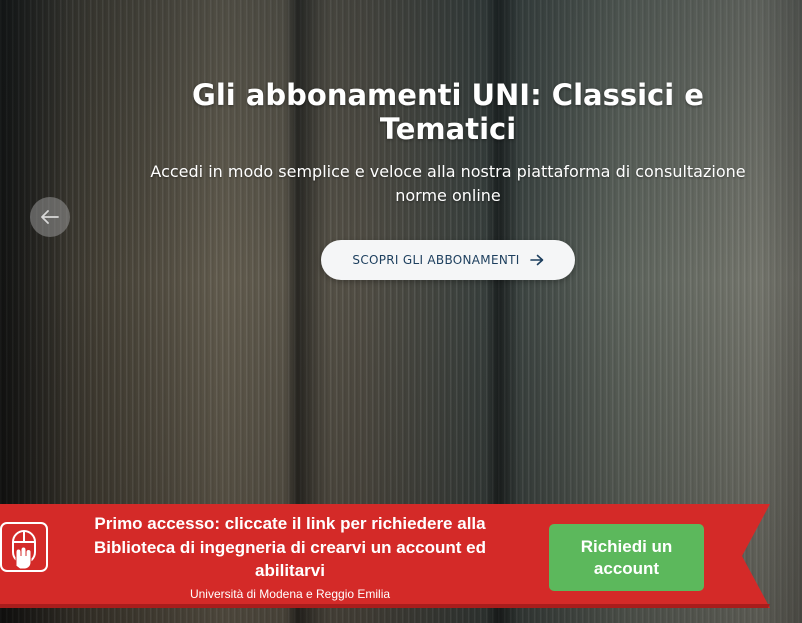 The width and height of the screenshot is (802, 623). Describe the element at coordinates (24, 547) in the screenshot. I see `mouse-click-icon` at that location.